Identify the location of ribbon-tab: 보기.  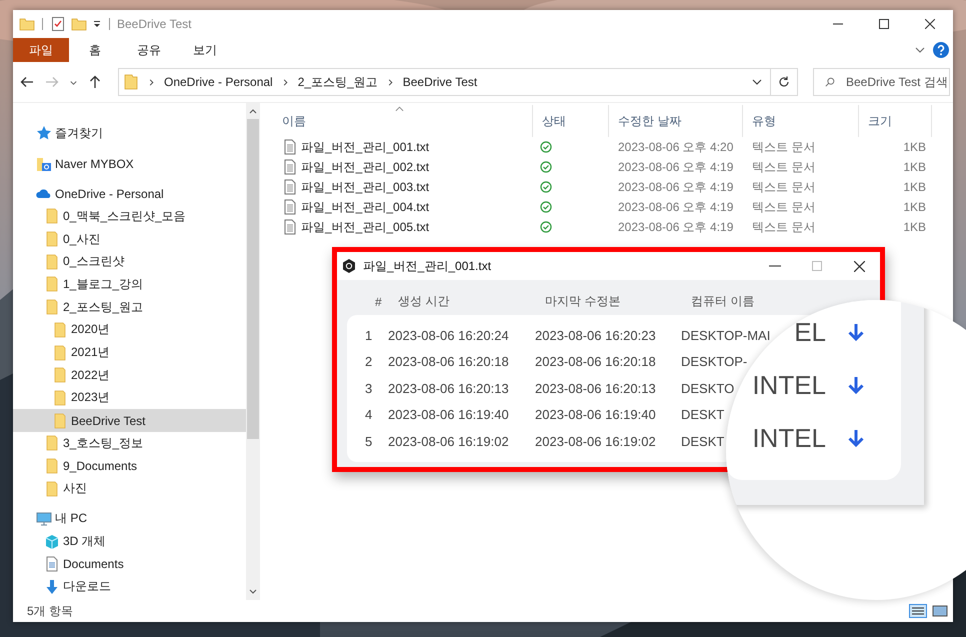
(205, 50).